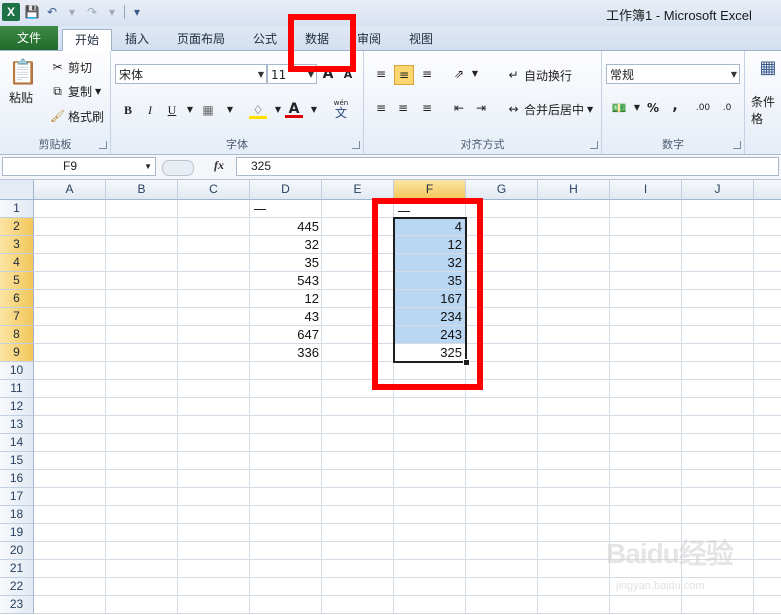 The width and height of the screenshot is (781, 615). Describe the element at coordinates (17, 479) in the screenshot. I see `row-header-16: 16` at that location.